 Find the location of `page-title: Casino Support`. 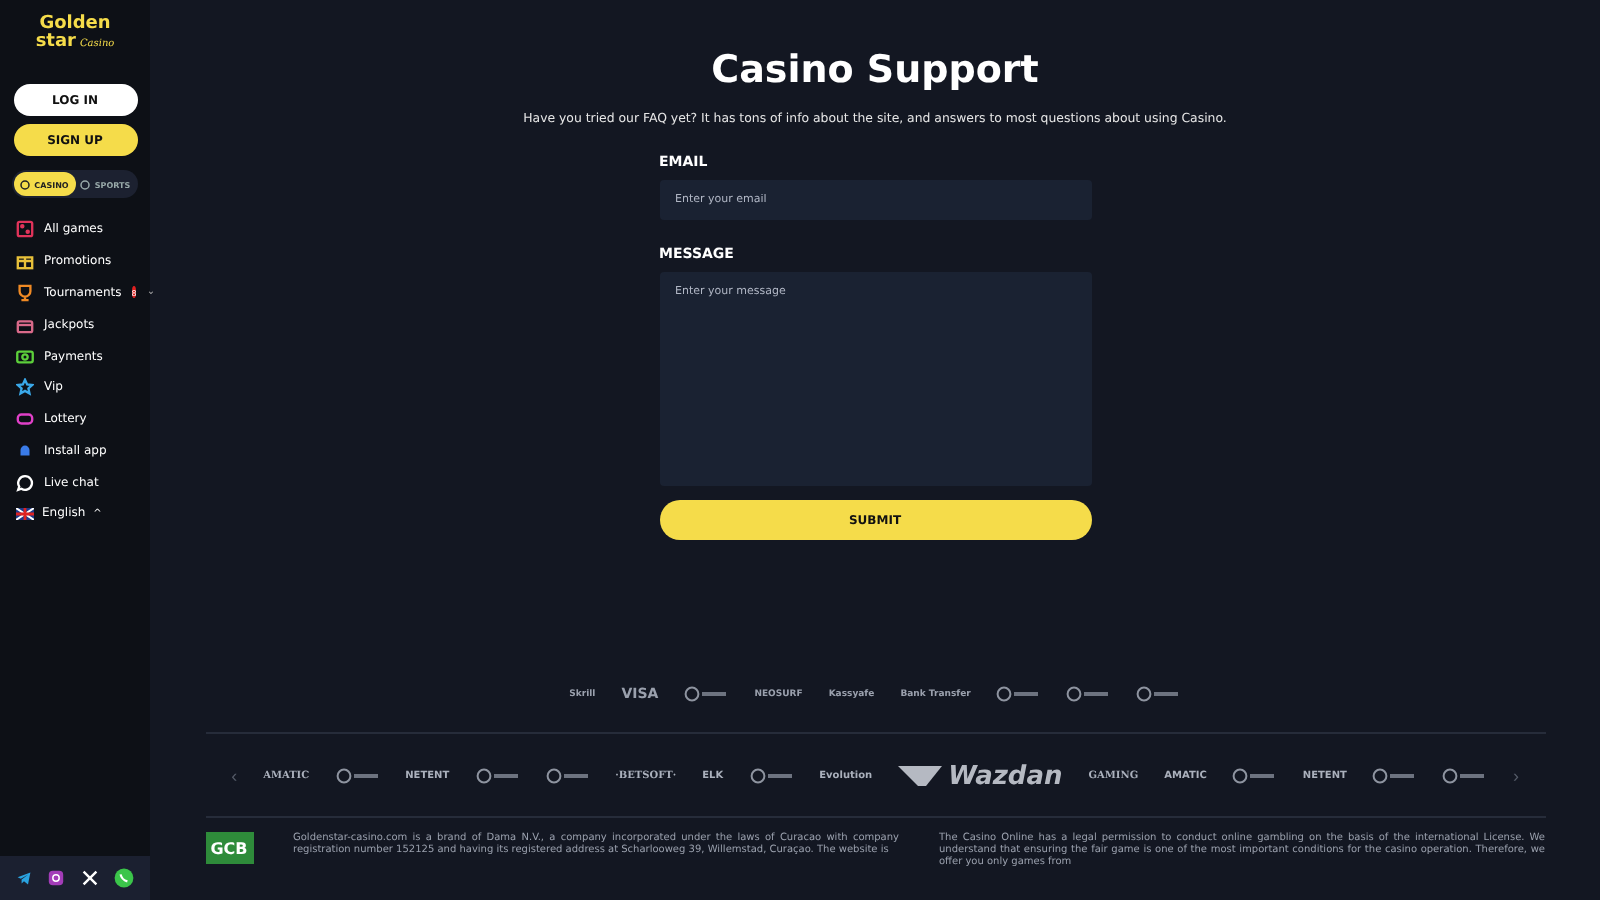

page-title: Casino Support is located at coordinates (875, 70).